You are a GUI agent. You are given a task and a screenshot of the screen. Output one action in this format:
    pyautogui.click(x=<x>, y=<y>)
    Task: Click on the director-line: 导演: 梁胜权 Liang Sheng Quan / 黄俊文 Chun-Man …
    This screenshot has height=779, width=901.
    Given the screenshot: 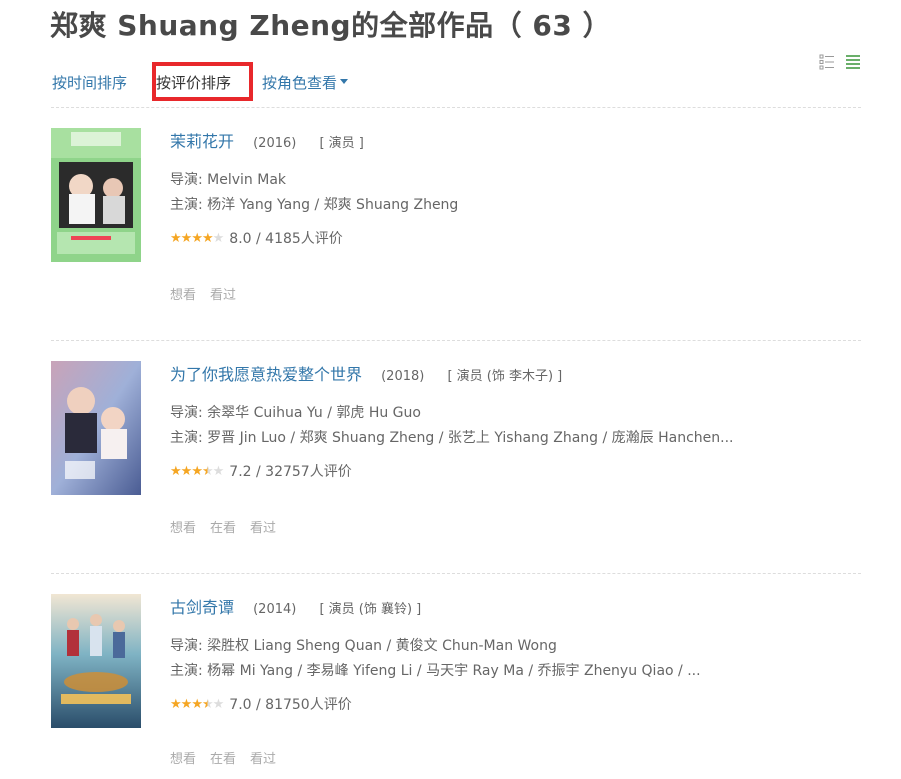 What is the action you would take?
    pyautogui.click(x=363, y=646)
    